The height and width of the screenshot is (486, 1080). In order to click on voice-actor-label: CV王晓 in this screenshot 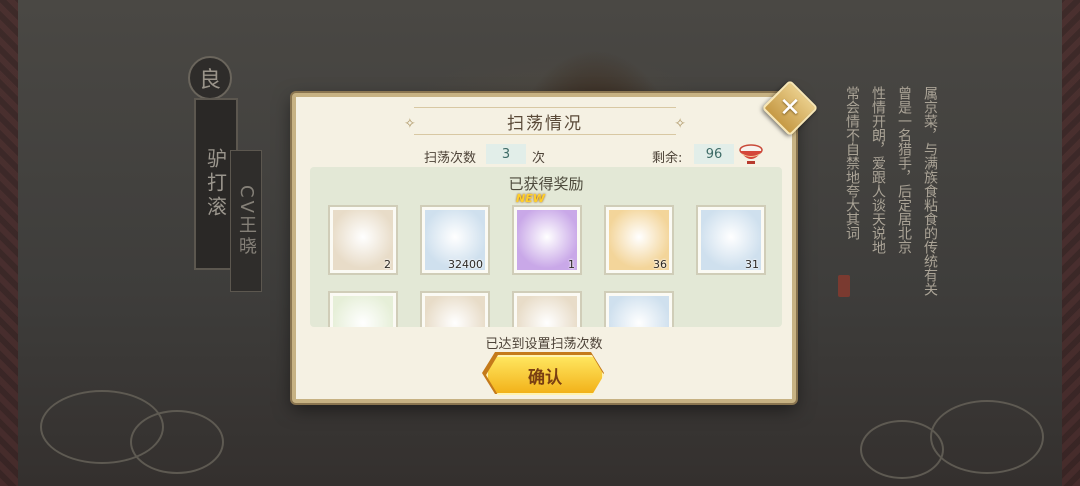, I will do `click(246, 221)`.